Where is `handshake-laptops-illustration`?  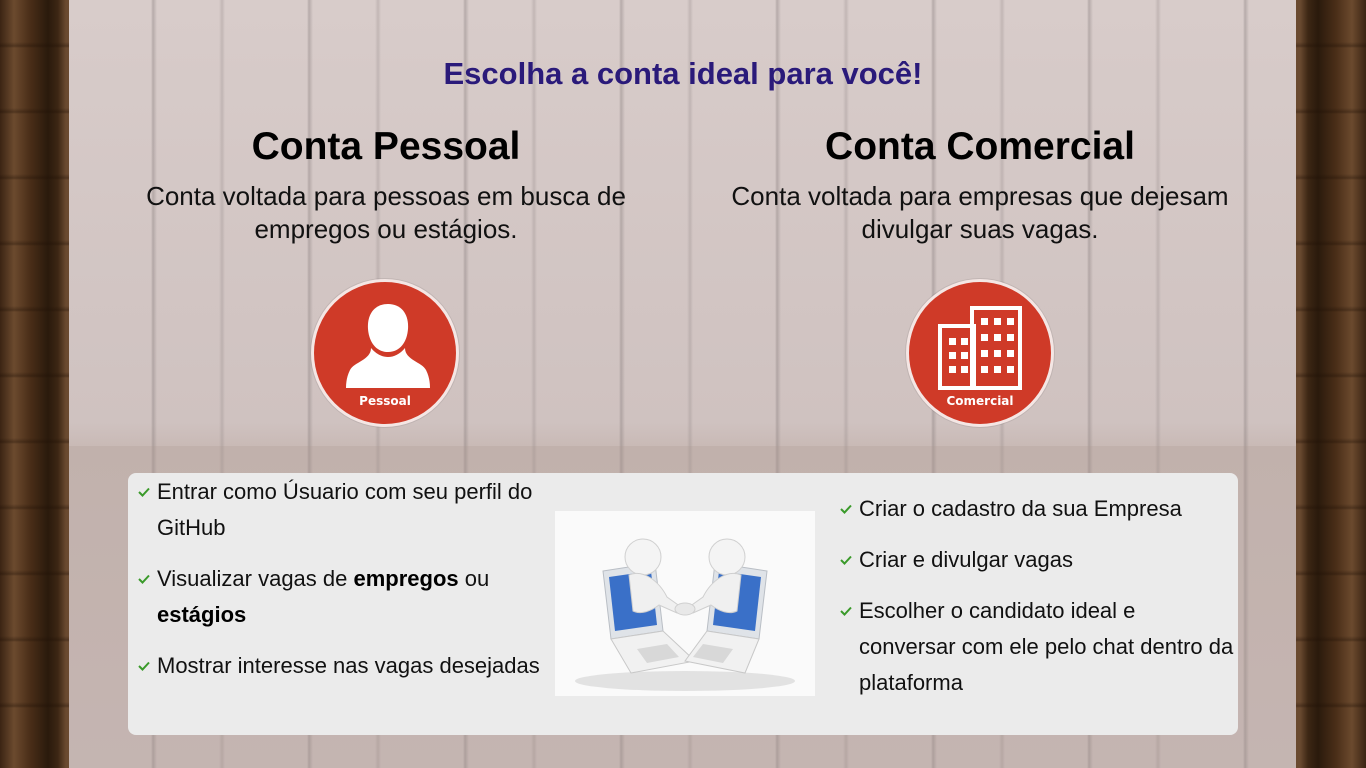
handshake-laptops-illustration is located at coordinates (685, 603).